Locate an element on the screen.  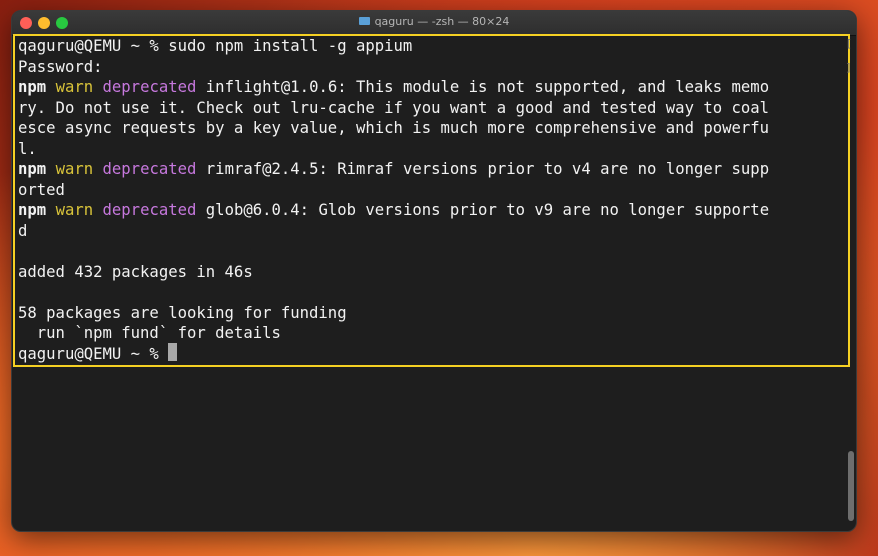
terminal-line: run `npm fund` for details is located at coordinates (428, 333).